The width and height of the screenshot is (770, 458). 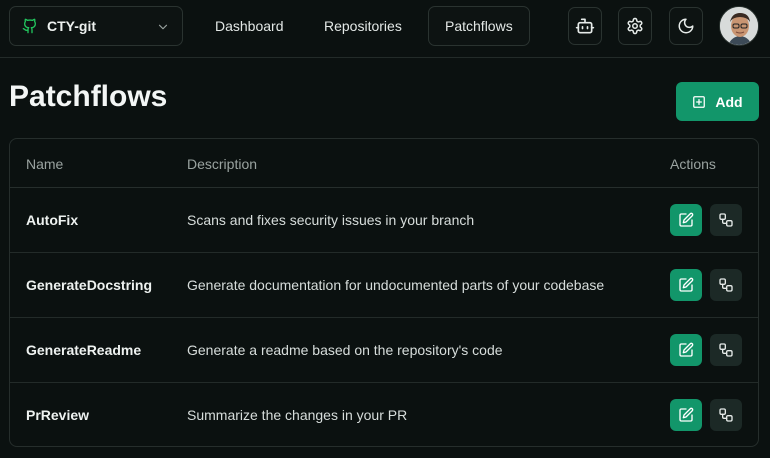 I want to click on settings-button, so click(x=635, y=26).